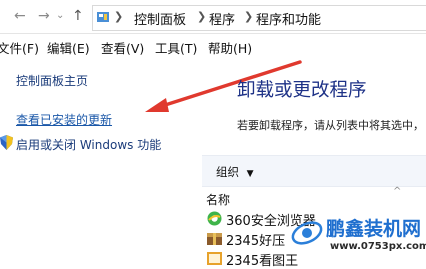 This screenshot has height=269, width=426. I want to click on program-name: 2345好压, so click(256, 241).